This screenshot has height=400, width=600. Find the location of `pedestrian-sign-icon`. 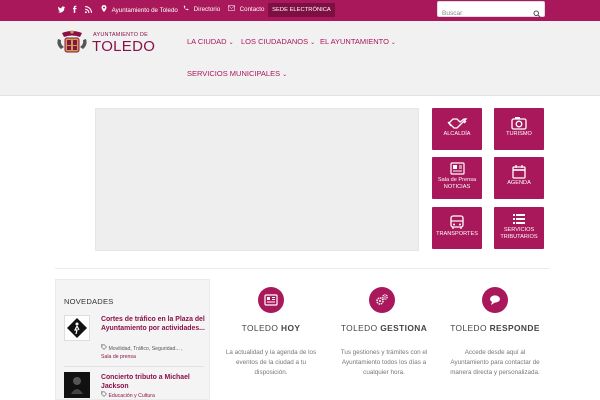

pedestrian-sign-icon is located at coordinates (77, 328).